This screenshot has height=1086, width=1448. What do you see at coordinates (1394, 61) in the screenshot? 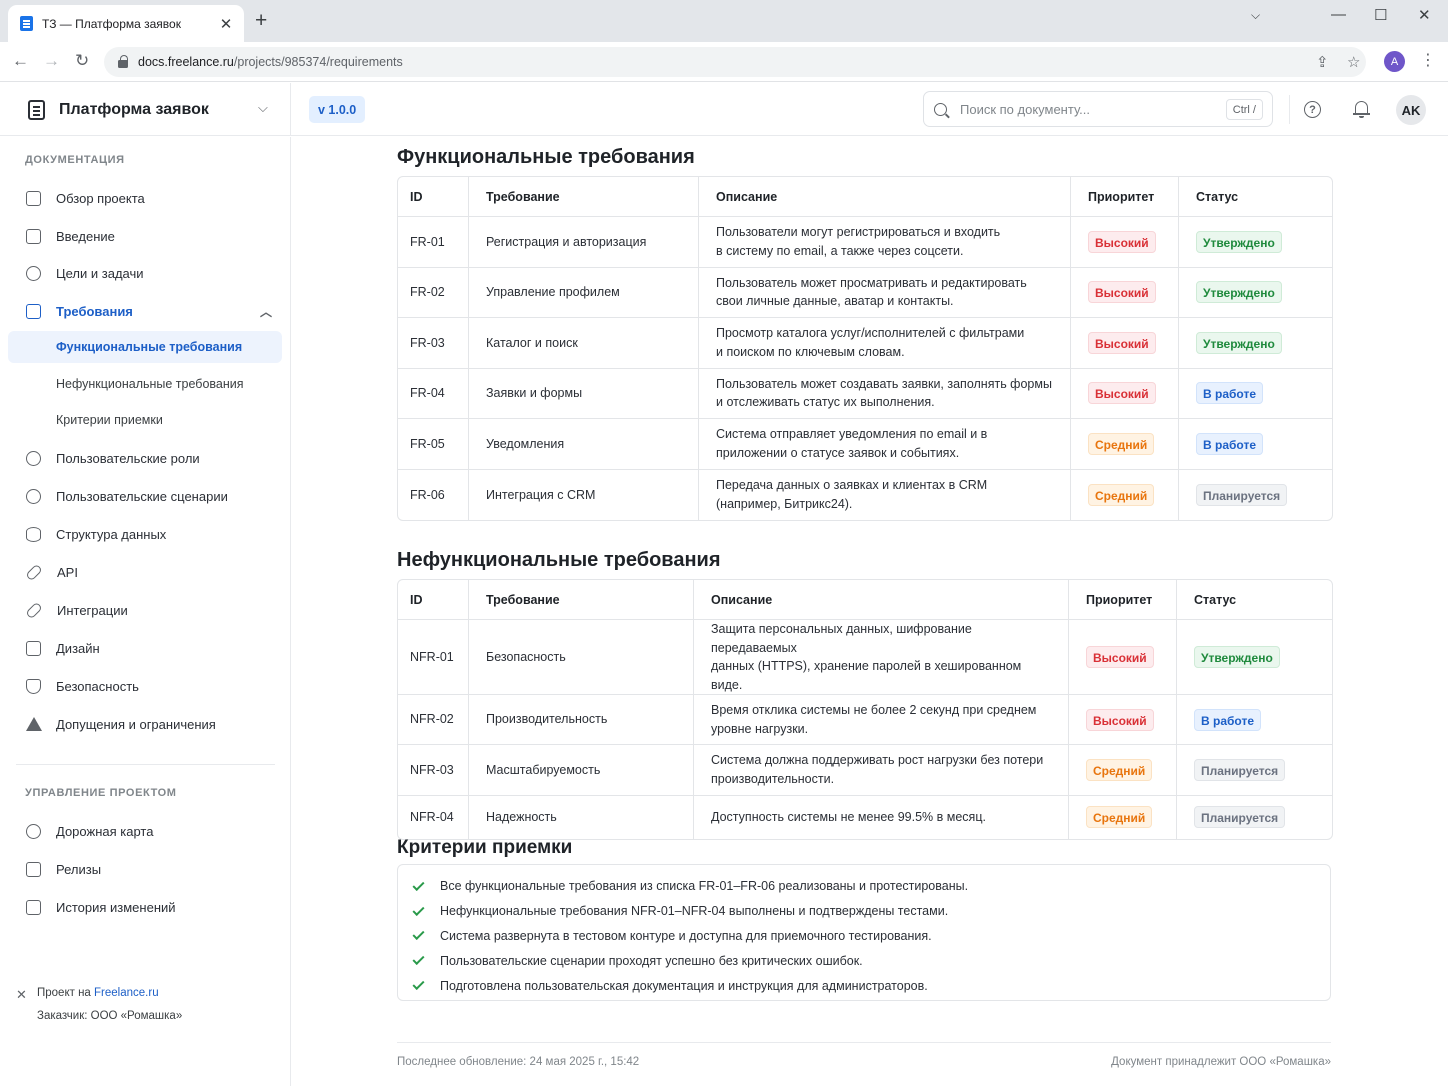
I see `browser-profile-avatar: A` at bounding box center [1394, 61].